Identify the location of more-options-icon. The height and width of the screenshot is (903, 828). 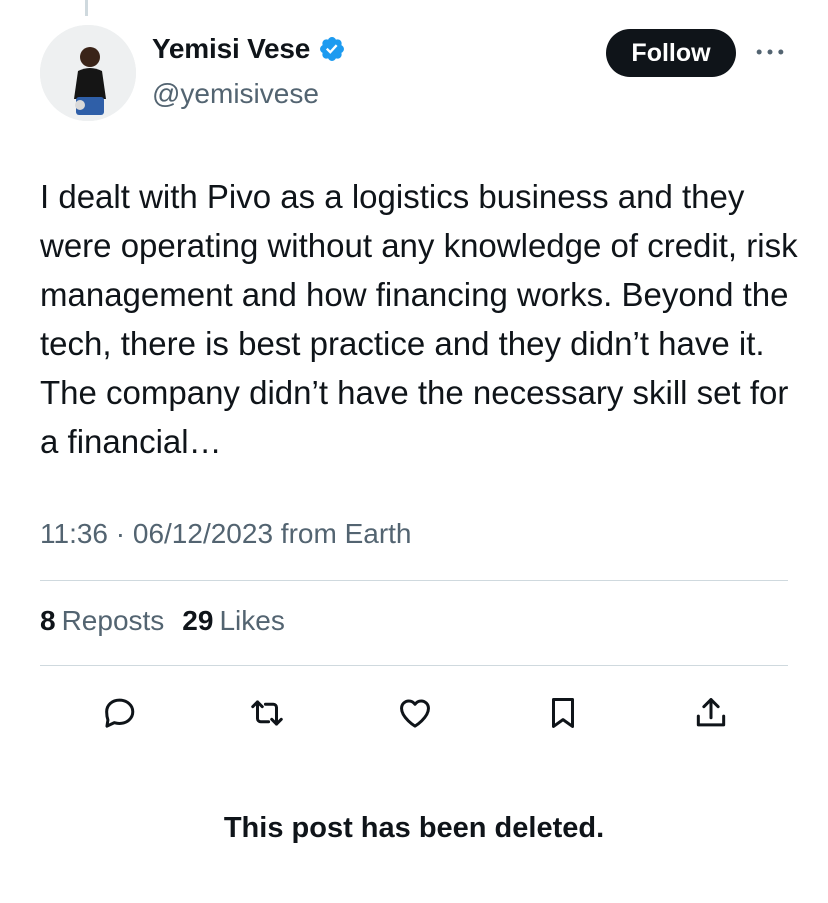
(770, 52).